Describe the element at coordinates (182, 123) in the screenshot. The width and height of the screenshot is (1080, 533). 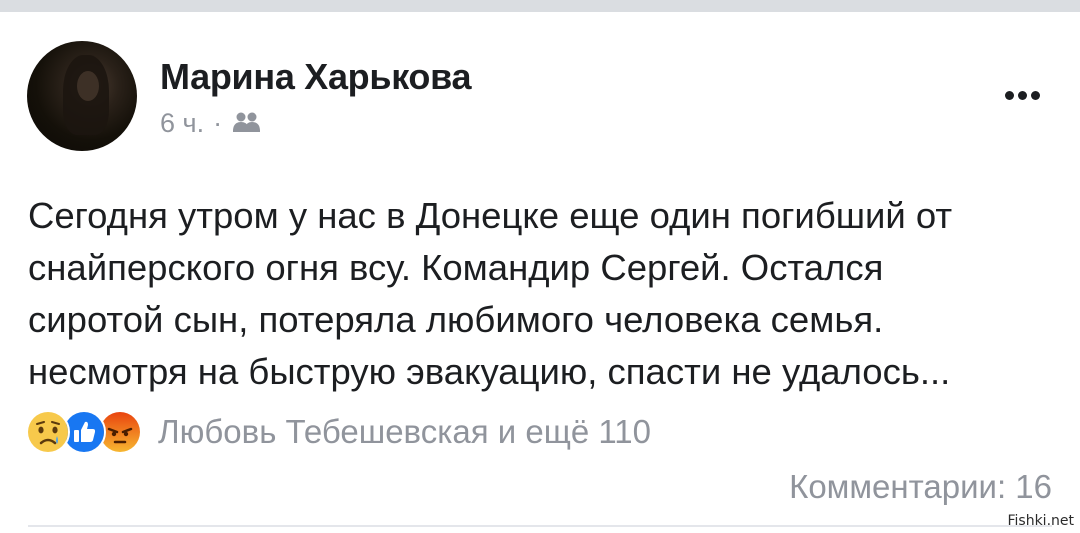
I see `post-time: 6 ч.` at that location.